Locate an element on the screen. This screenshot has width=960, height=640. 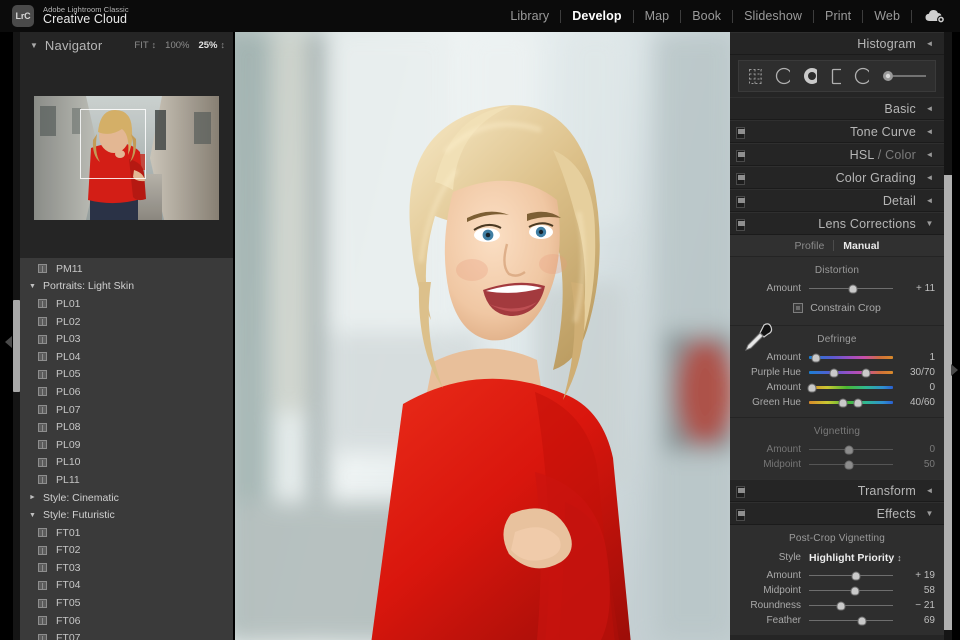
slider-post-crop-roundness: Roundness − 21 is located at coordinates (837, 605).